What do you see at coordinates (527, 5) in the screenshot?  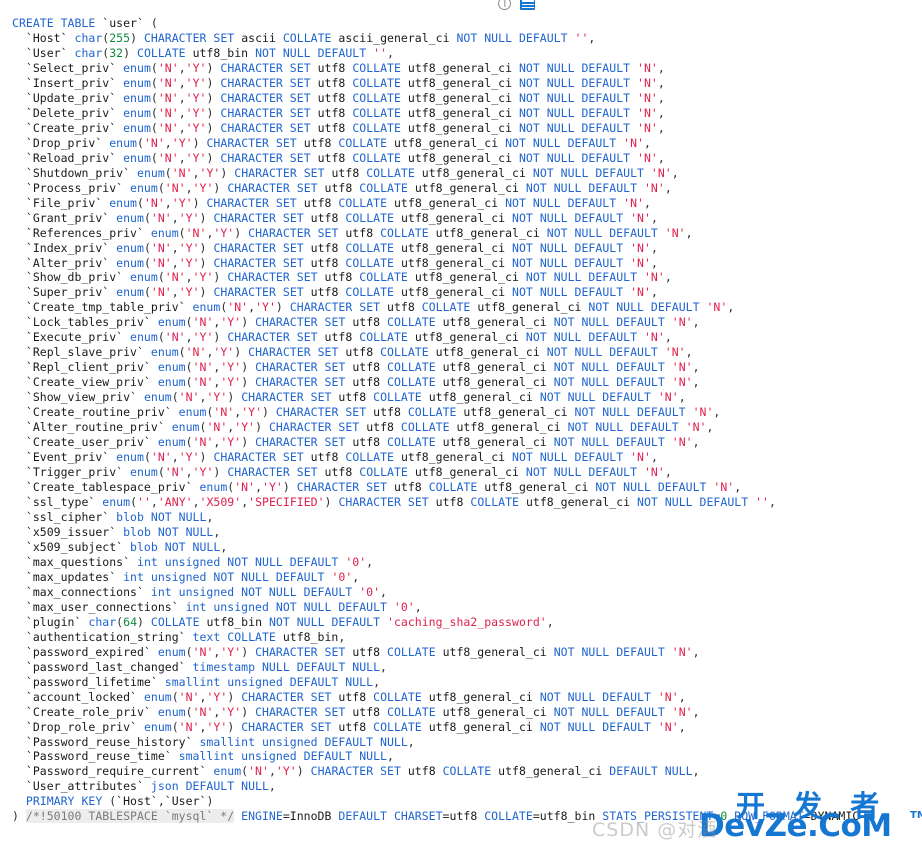 I see `sql-badge-icon` at bounding box center [527, 5].